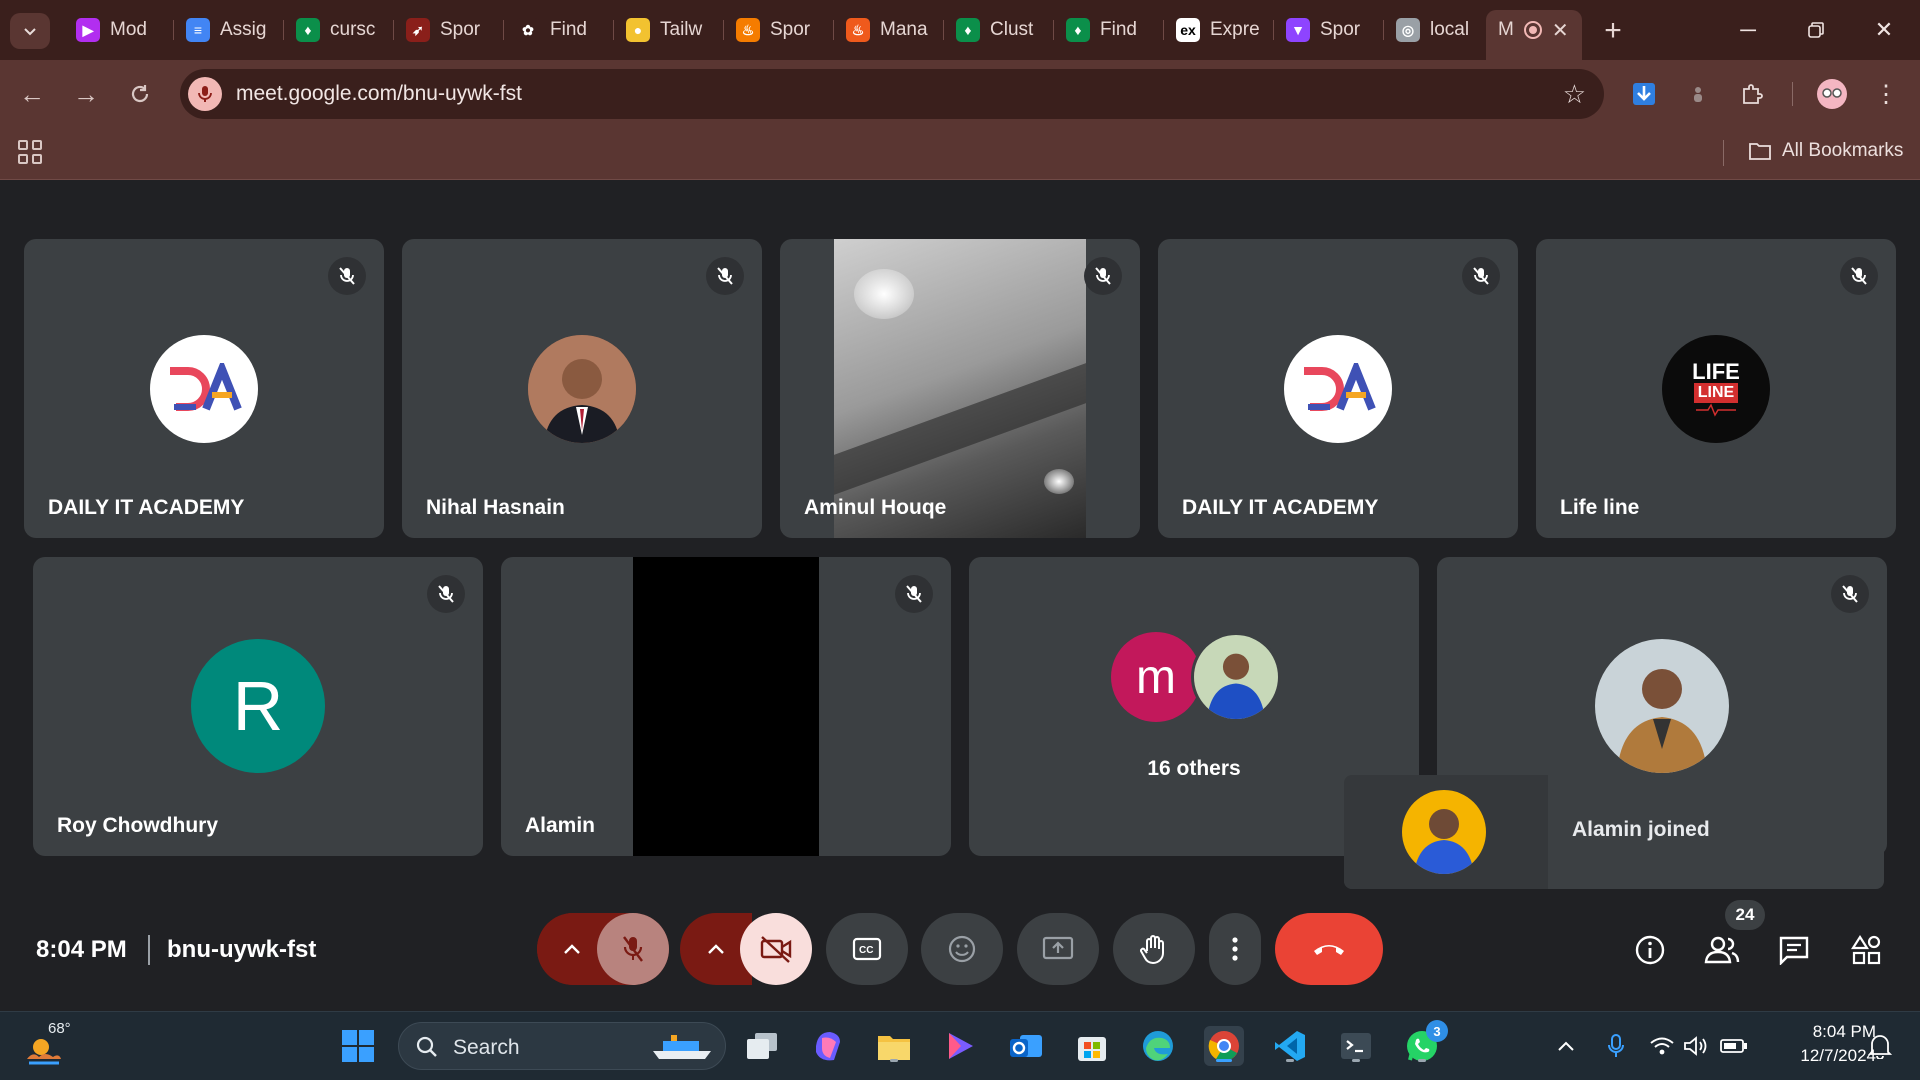 This screenshot has height=1080, width=1920. Describe the element at coordinates (568, 29) in the screenshot. I see `tab-label: Find` at that location.